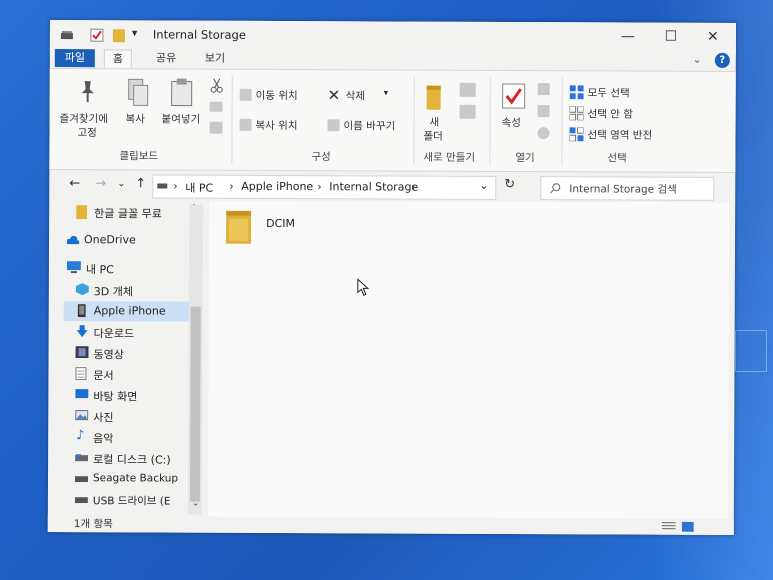 The height and width of the screenshot is (580, 773). Describe the element at coordinates (166, 58) in the screenshot. I see `tab-share: 공유` at that location.